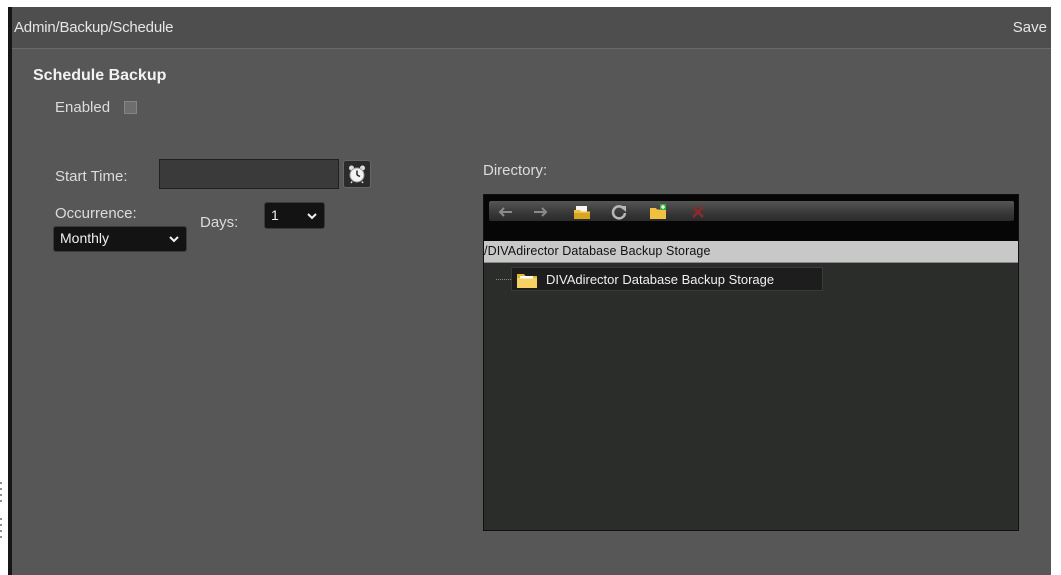  What do you see at coordinates (698, 212) in the screenshot?
I see `delete-icon` at bounding box center [698, 212].